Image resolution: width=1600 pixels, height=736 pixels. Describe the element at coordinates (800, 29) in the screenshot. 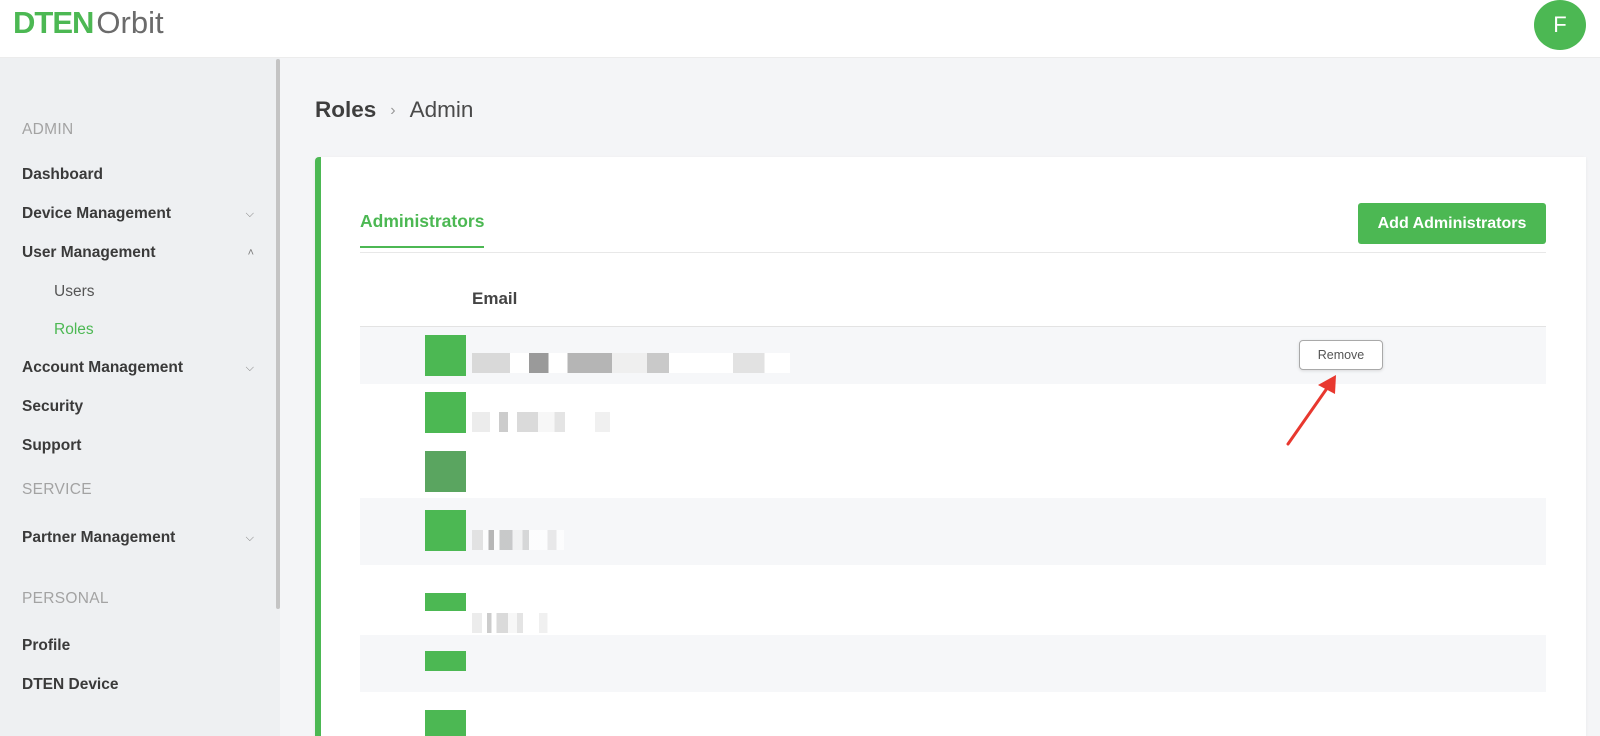

I see `top-bar: DTENOrbit F` at that location.